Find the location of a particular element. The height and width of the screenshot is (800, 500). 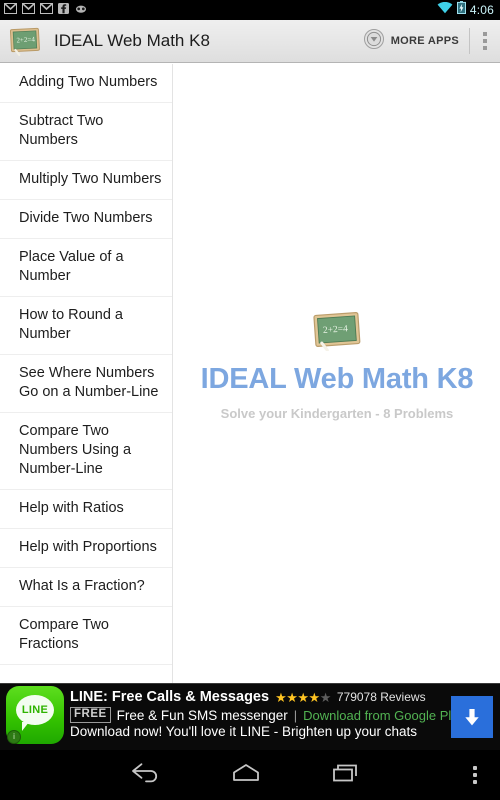

status-system-icons: 4:06 is located at coordinates (465, 10).